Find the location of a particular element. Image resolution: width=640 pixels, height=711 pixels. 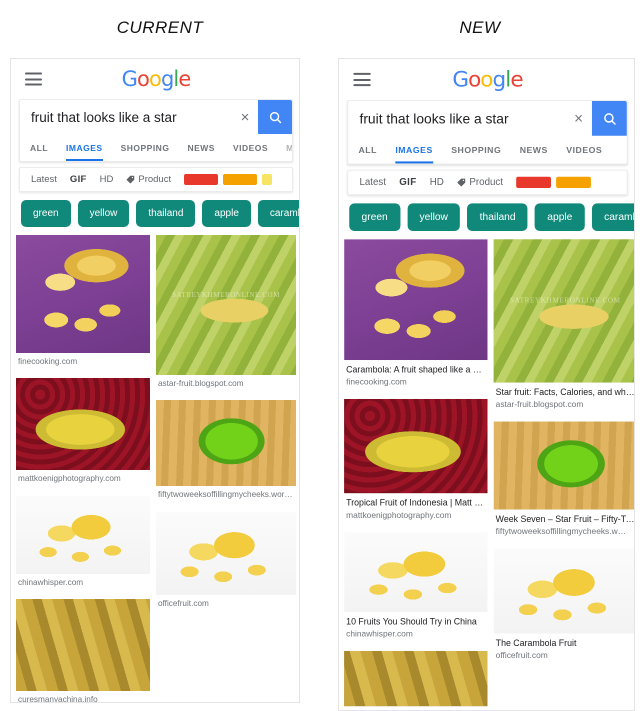

result-meta: chinawhisper.com is located at coordinates (83, 583).